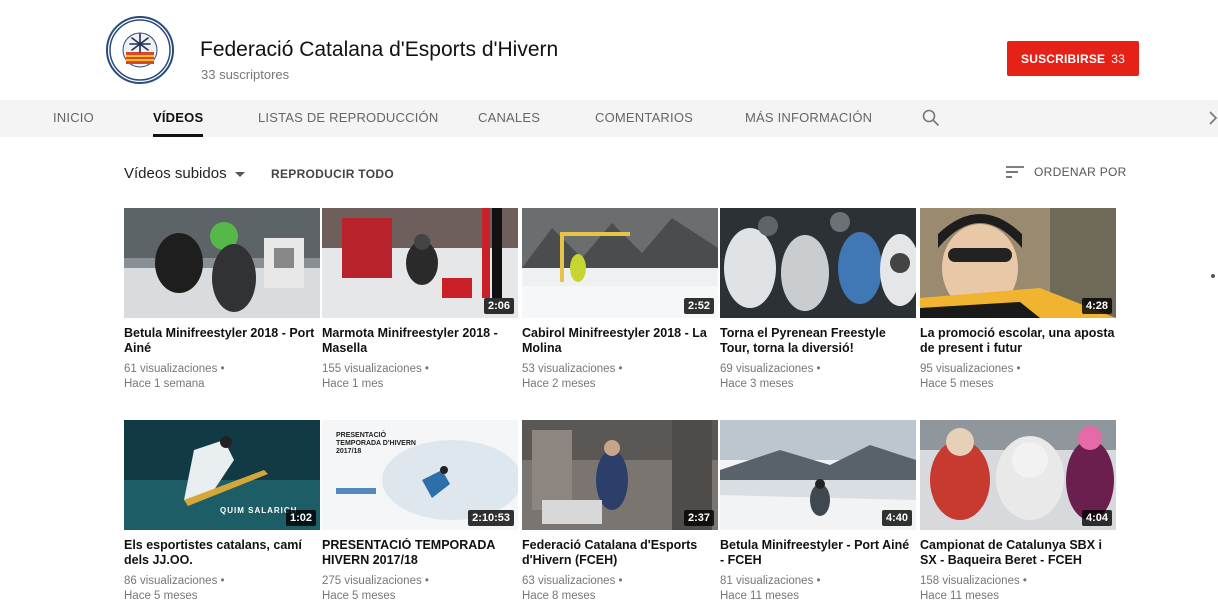 Image resolution: width=1218 pixels, height=608 pixels. I want to click on video-duration: 1:02, so click(300, 518).